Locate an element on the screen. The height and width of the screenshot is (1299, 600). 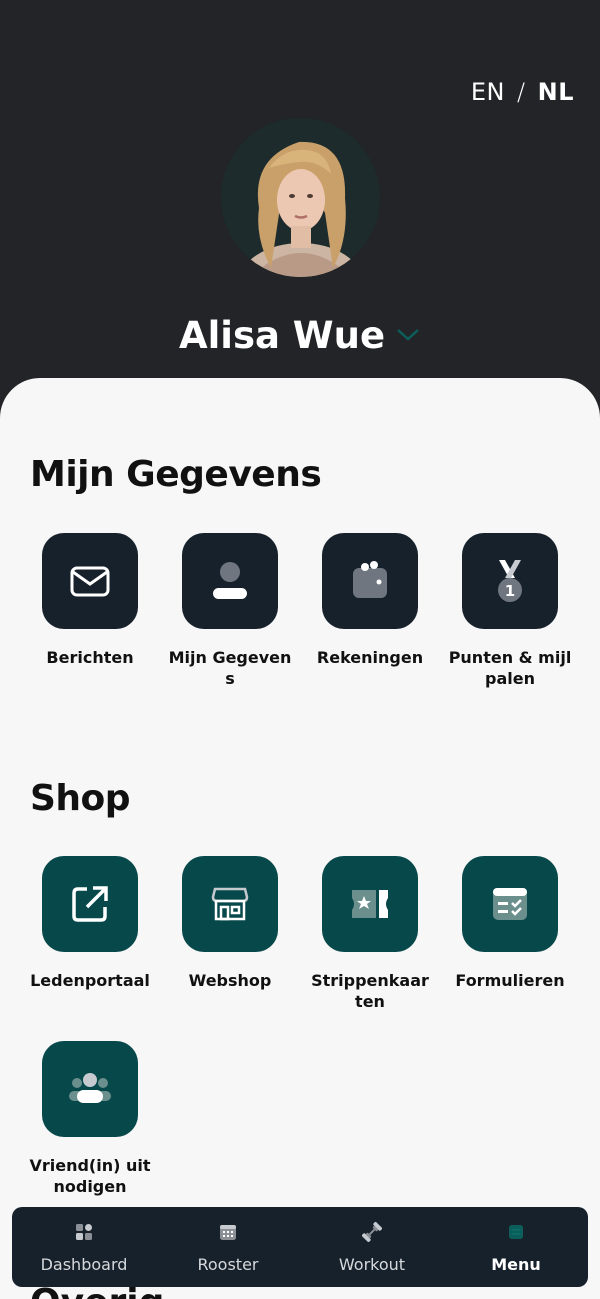
nav-label: Dashboard is located at coordinates (84, 1264).